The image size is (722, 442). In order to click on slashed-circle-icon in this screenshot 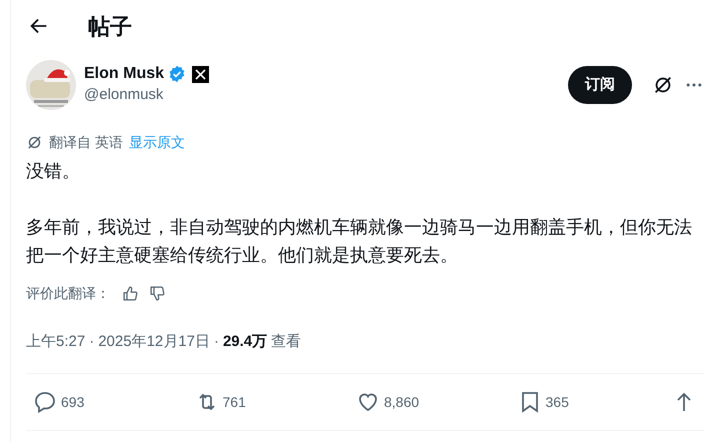, I will do `click(663, 85)`.